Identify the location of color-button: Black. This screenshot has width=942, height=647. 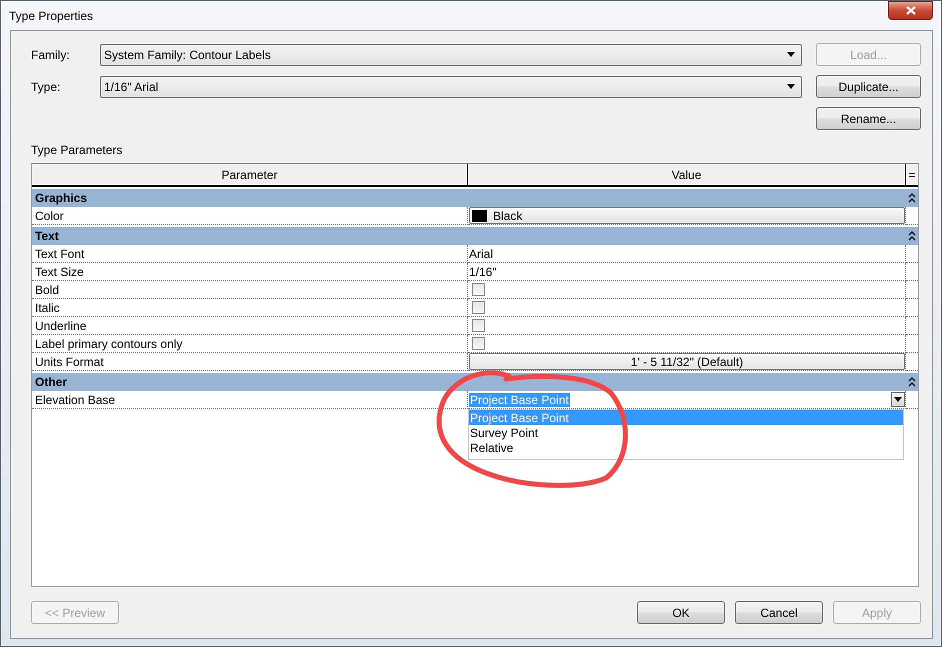
(687, 215).